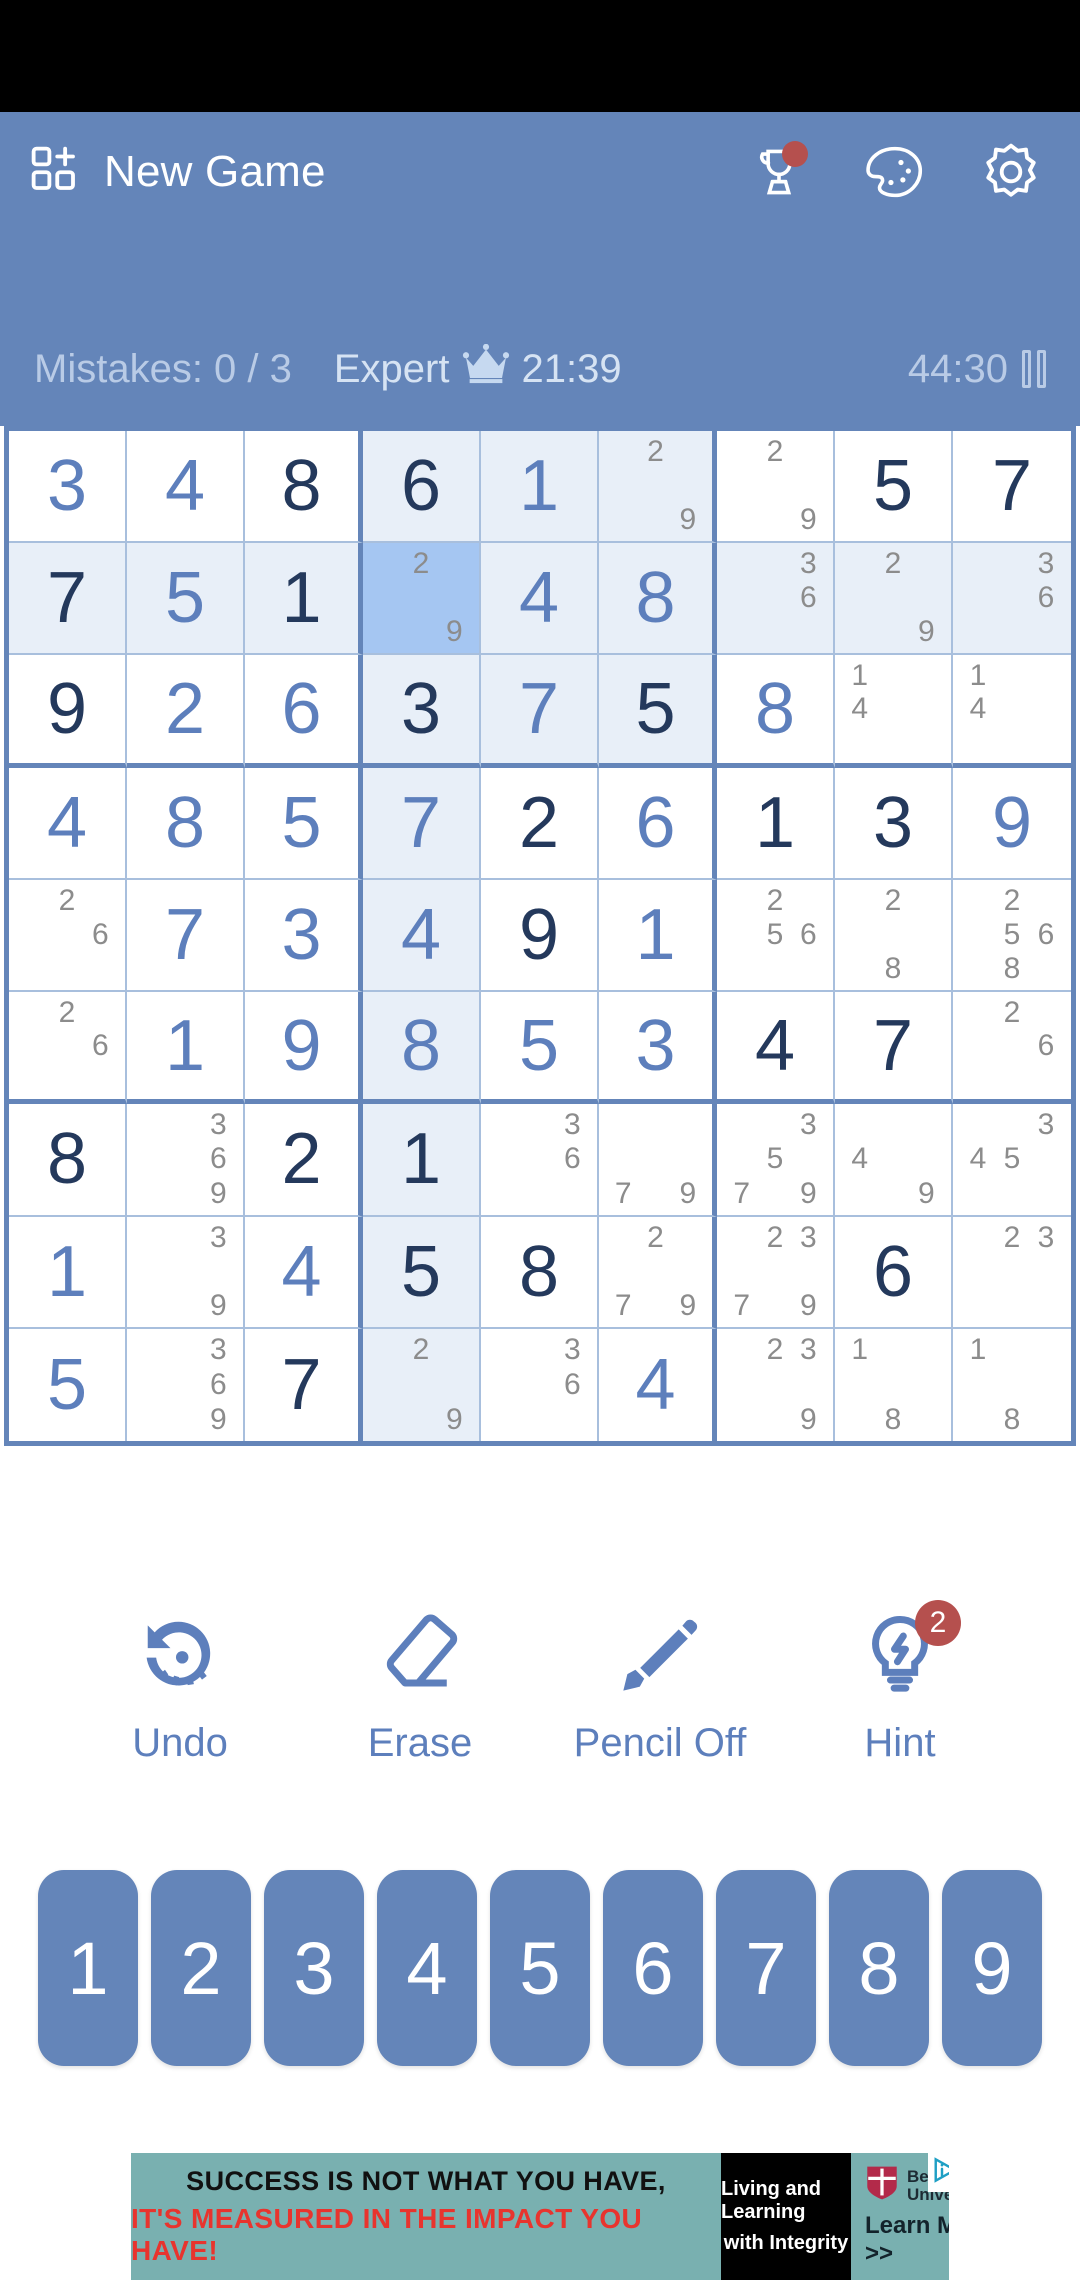 The height and width of the screenshot is (2280, 1080). Describe the element at coordinates (186, 1048) in the screenshot. I see `sudoku-cell-r6c2: 1` at that location.